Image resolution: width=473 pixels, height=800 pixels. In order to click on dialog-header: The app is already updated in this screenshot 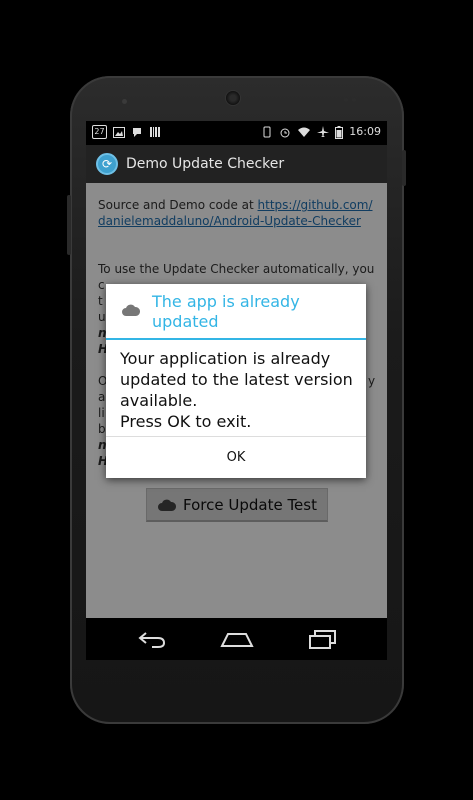, I will do `click(236, 311)`.